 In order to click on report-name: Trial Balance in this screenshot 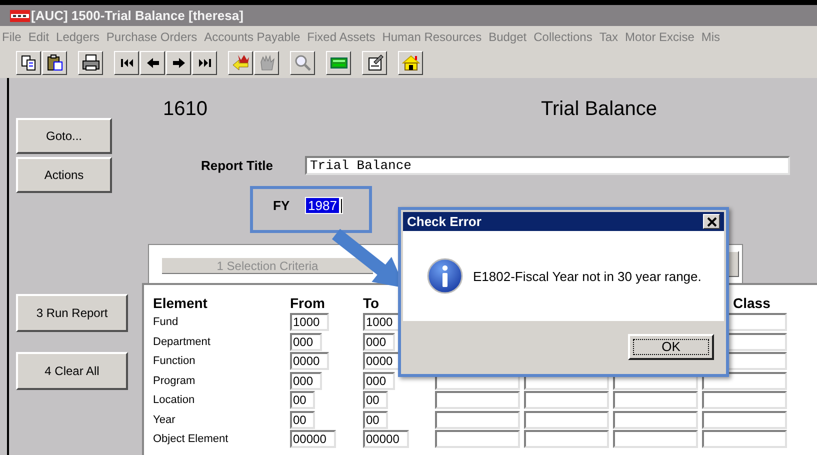, I will do `click(599, 110)`.